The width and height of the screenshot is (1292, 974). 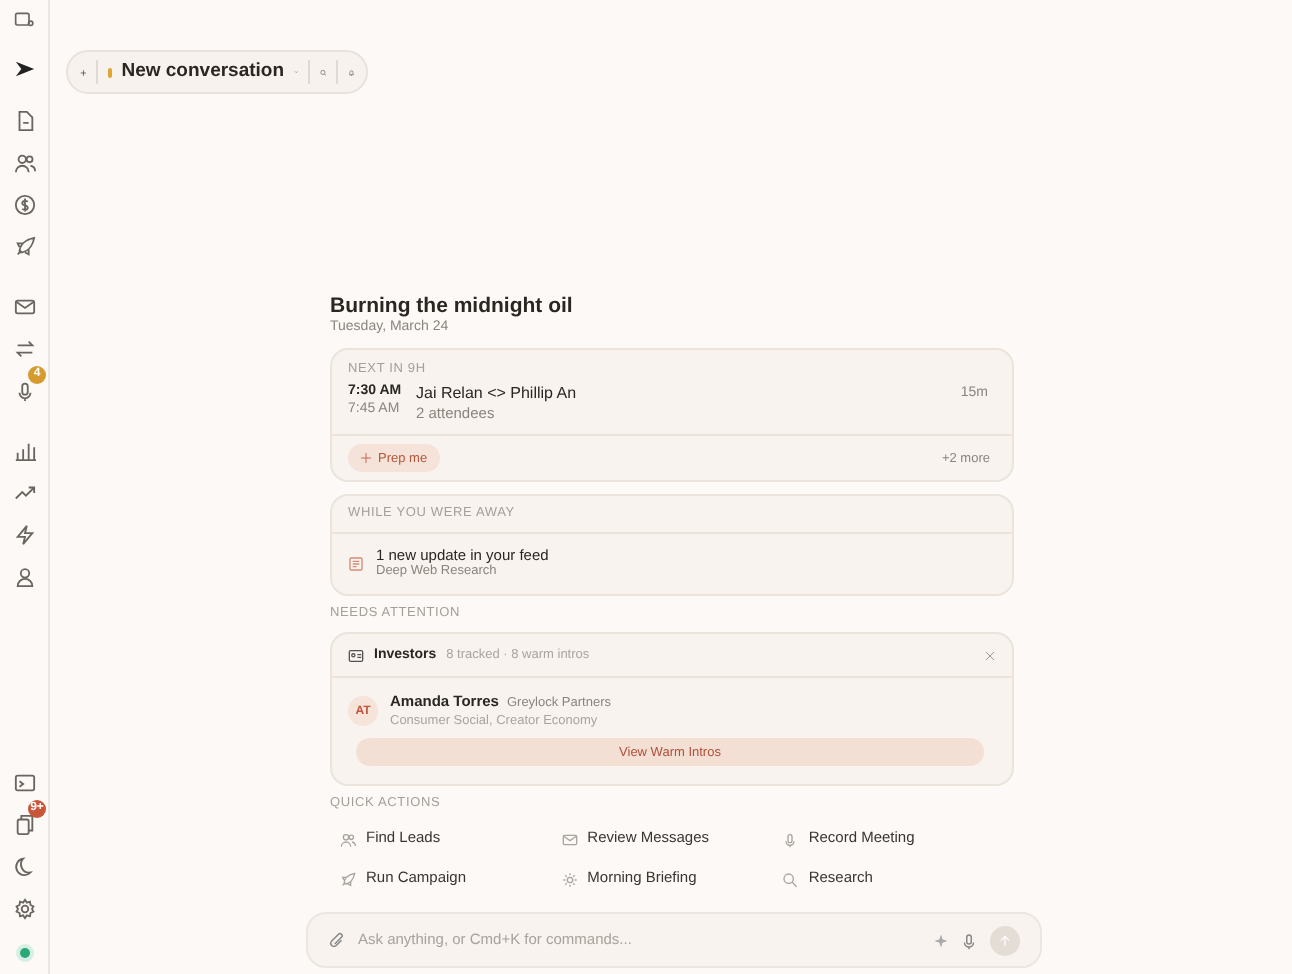 I want to click on search-icon, so click(x=790, y=879).